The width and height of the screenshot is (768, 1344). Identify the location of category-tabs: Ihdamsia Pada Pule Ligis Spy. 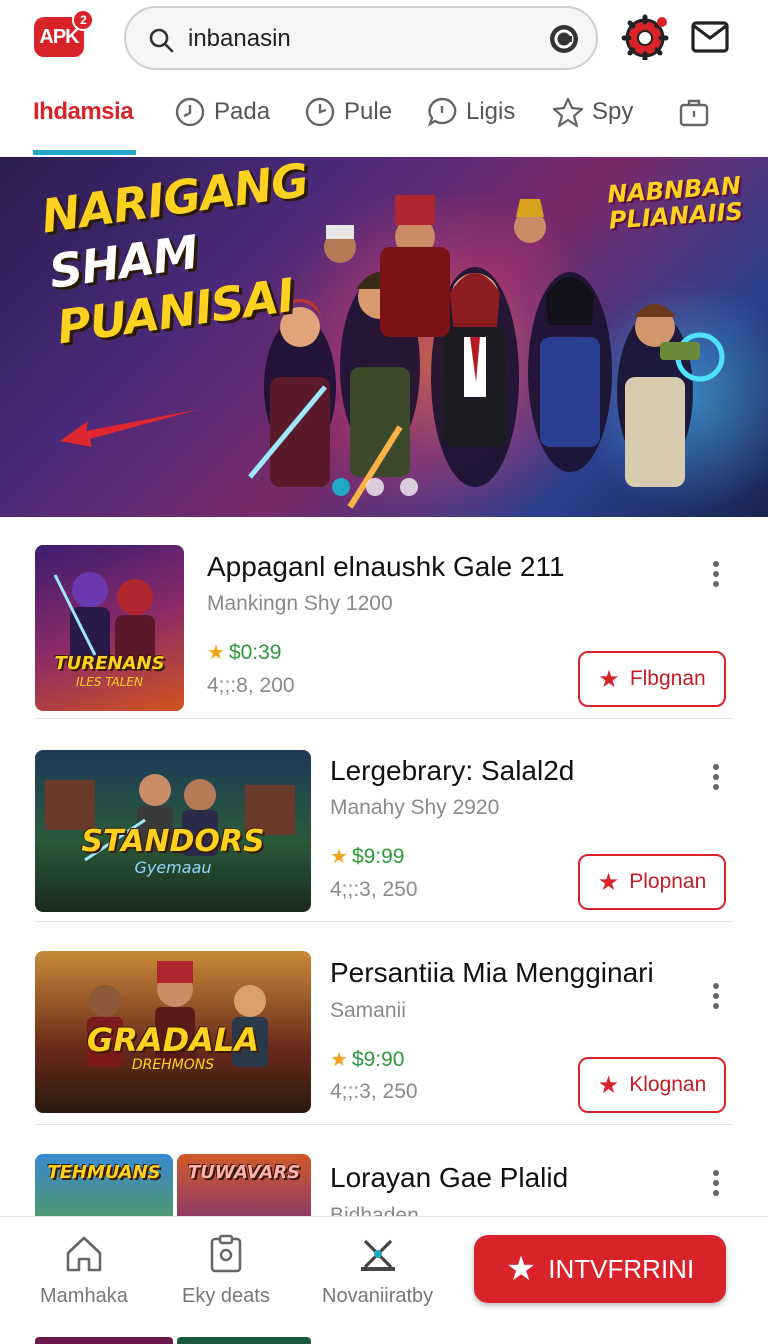
(384, 120).